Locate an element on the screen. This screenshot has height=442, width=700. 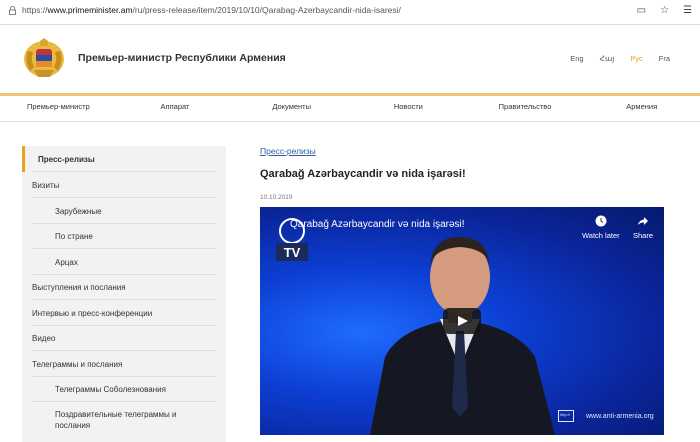
armenia-coat-of-arms-logo is located at coordinates (44, 58).